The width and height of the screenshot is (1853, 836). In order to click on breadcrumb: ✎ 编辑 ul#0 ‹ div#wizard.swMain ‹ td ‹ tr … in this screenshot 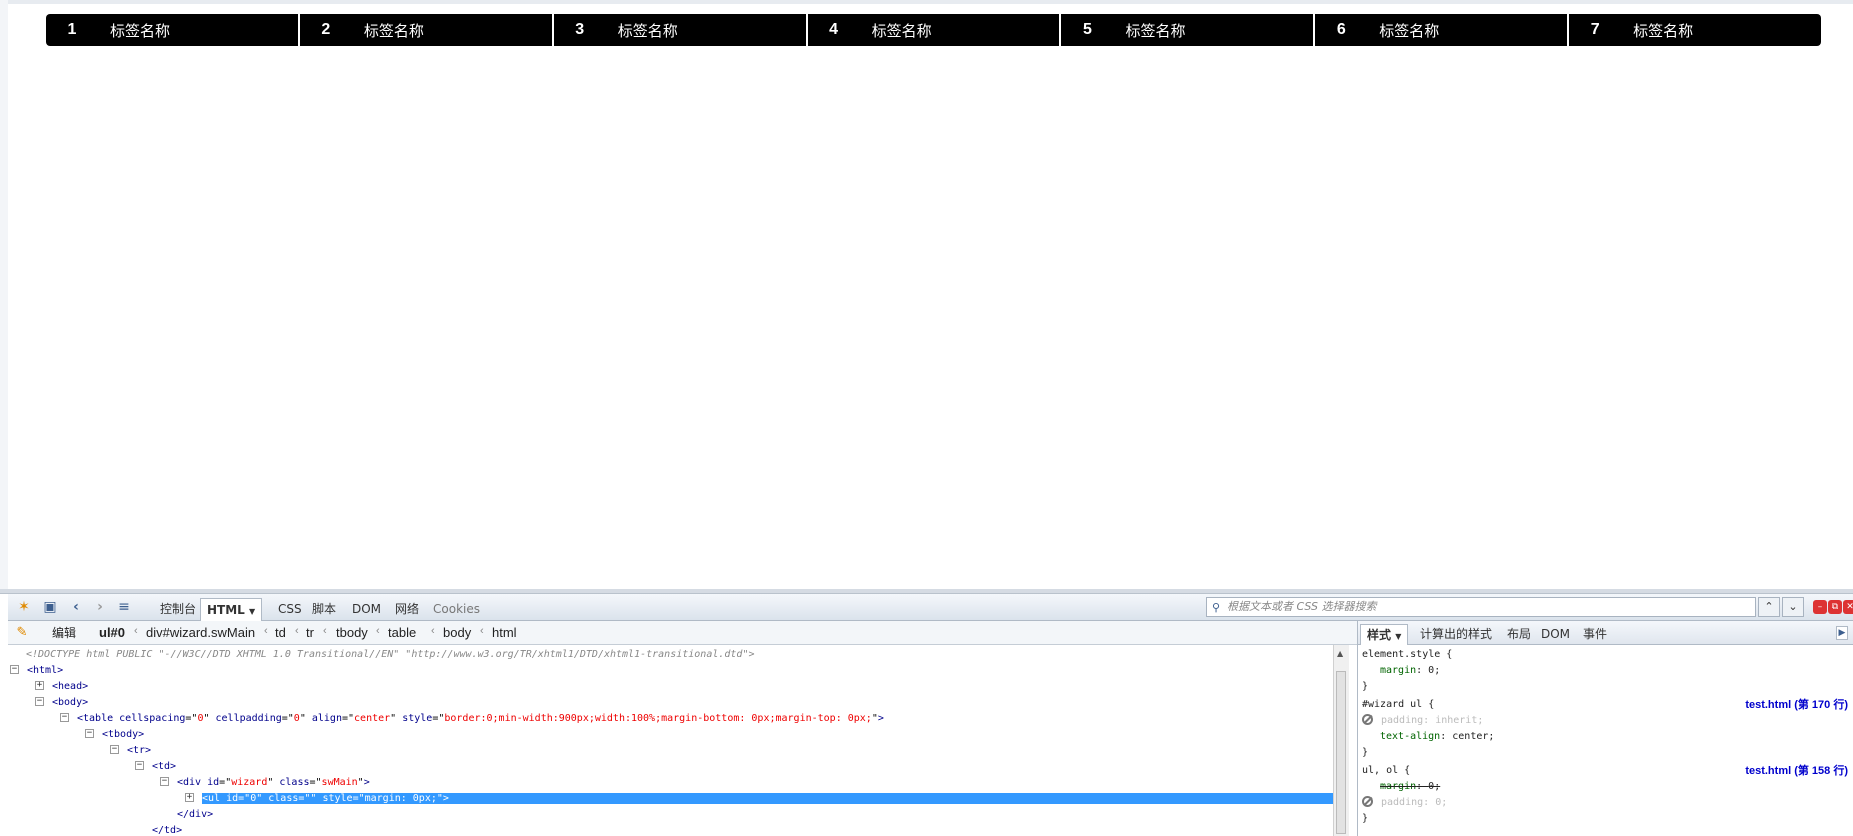, I will do `click(682, 633)`.